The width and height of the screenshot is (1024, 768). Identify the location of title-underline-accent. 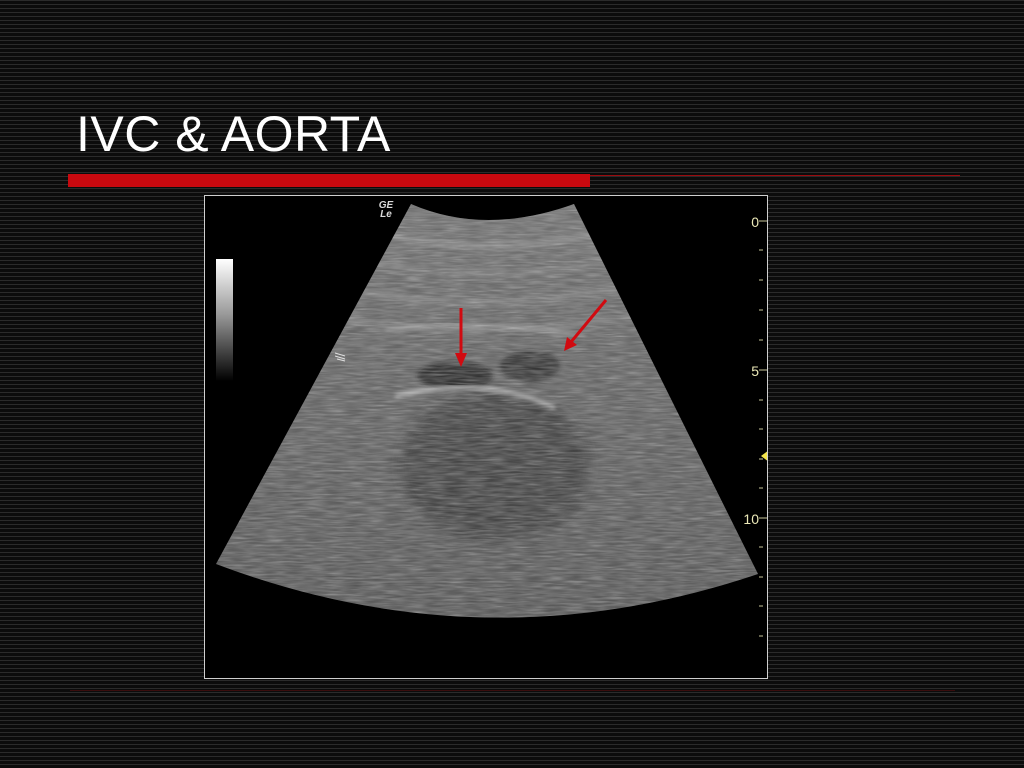
(329, 180).